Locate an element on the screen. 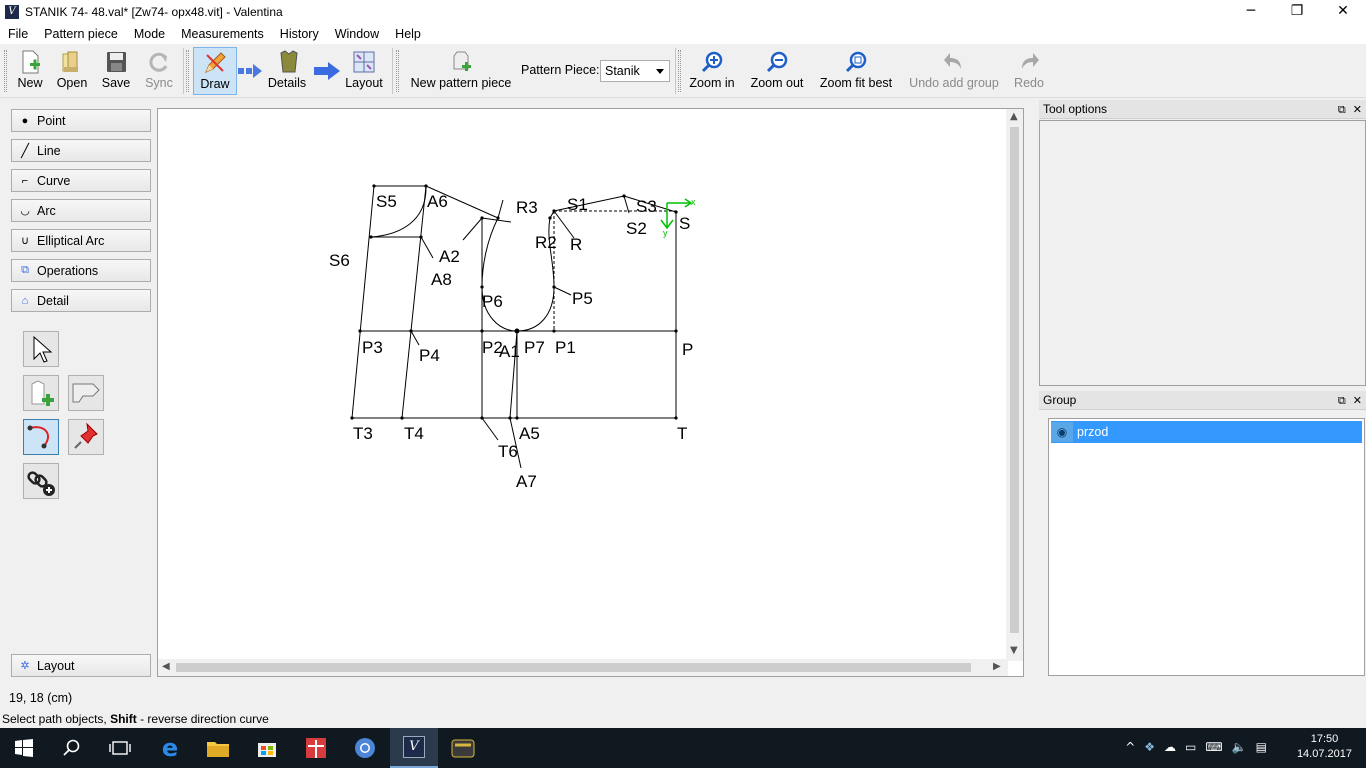 This screenshot has height=768, width=1366. scroll-right-icon: ▶ is located at coordinates (997, 666).